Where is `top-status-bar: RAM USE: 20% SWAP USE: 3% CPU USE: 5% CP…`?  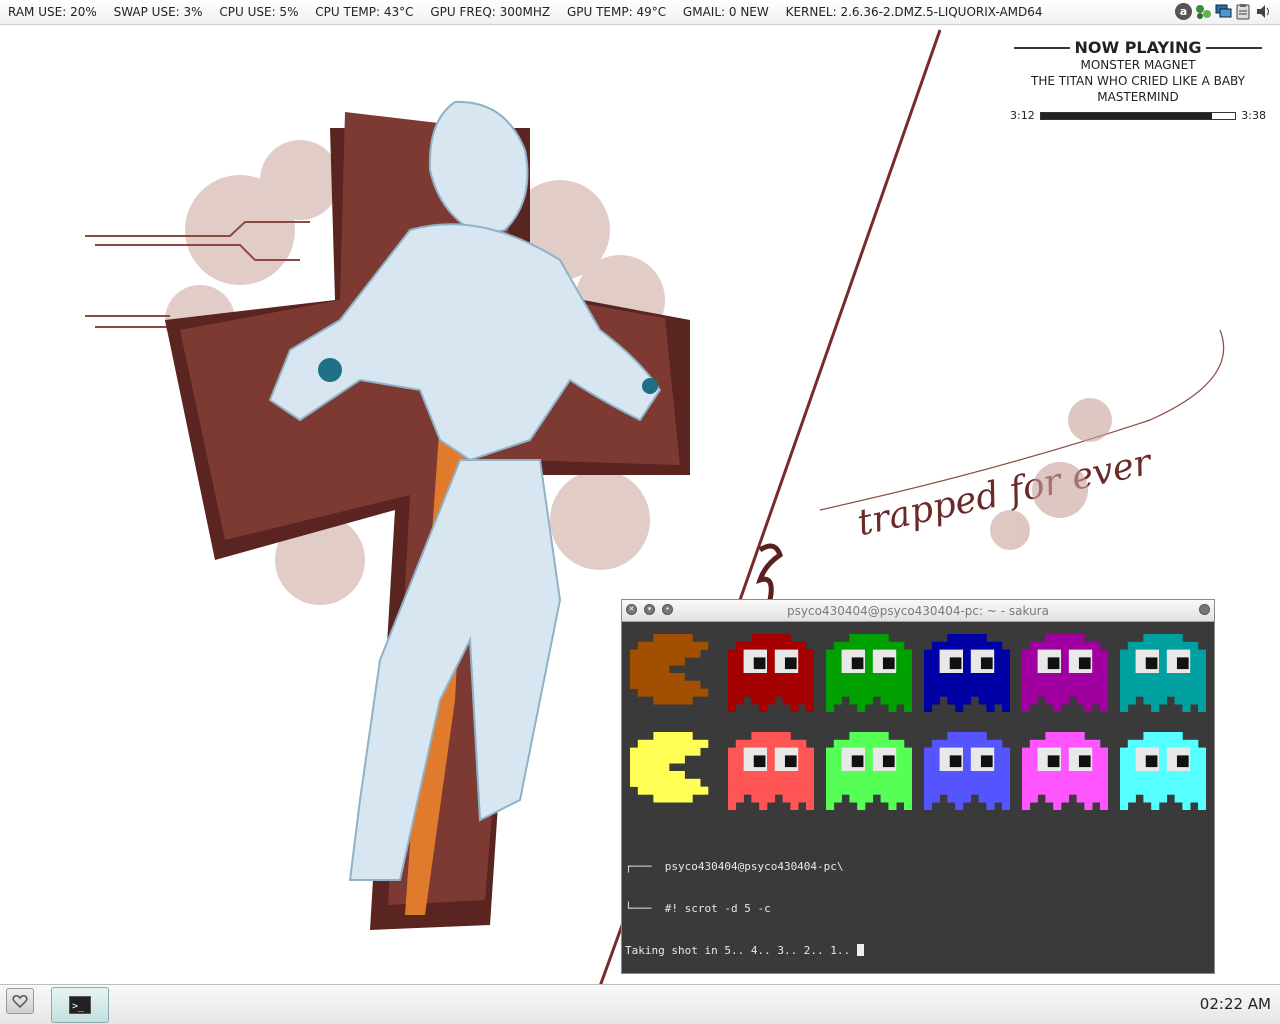
top-status-bar: RAM USE: 20% SWAP USE: 3% CPU USE: 5% CP… is located at coordinates (640, 12).